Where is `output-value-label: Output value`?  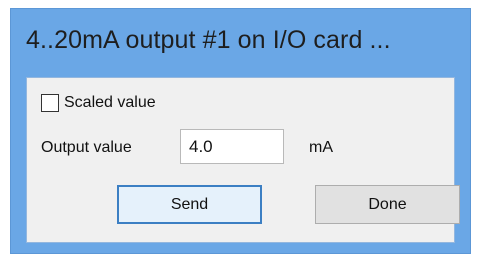 output-value-label: Output value is located at coordinates (86, 147).